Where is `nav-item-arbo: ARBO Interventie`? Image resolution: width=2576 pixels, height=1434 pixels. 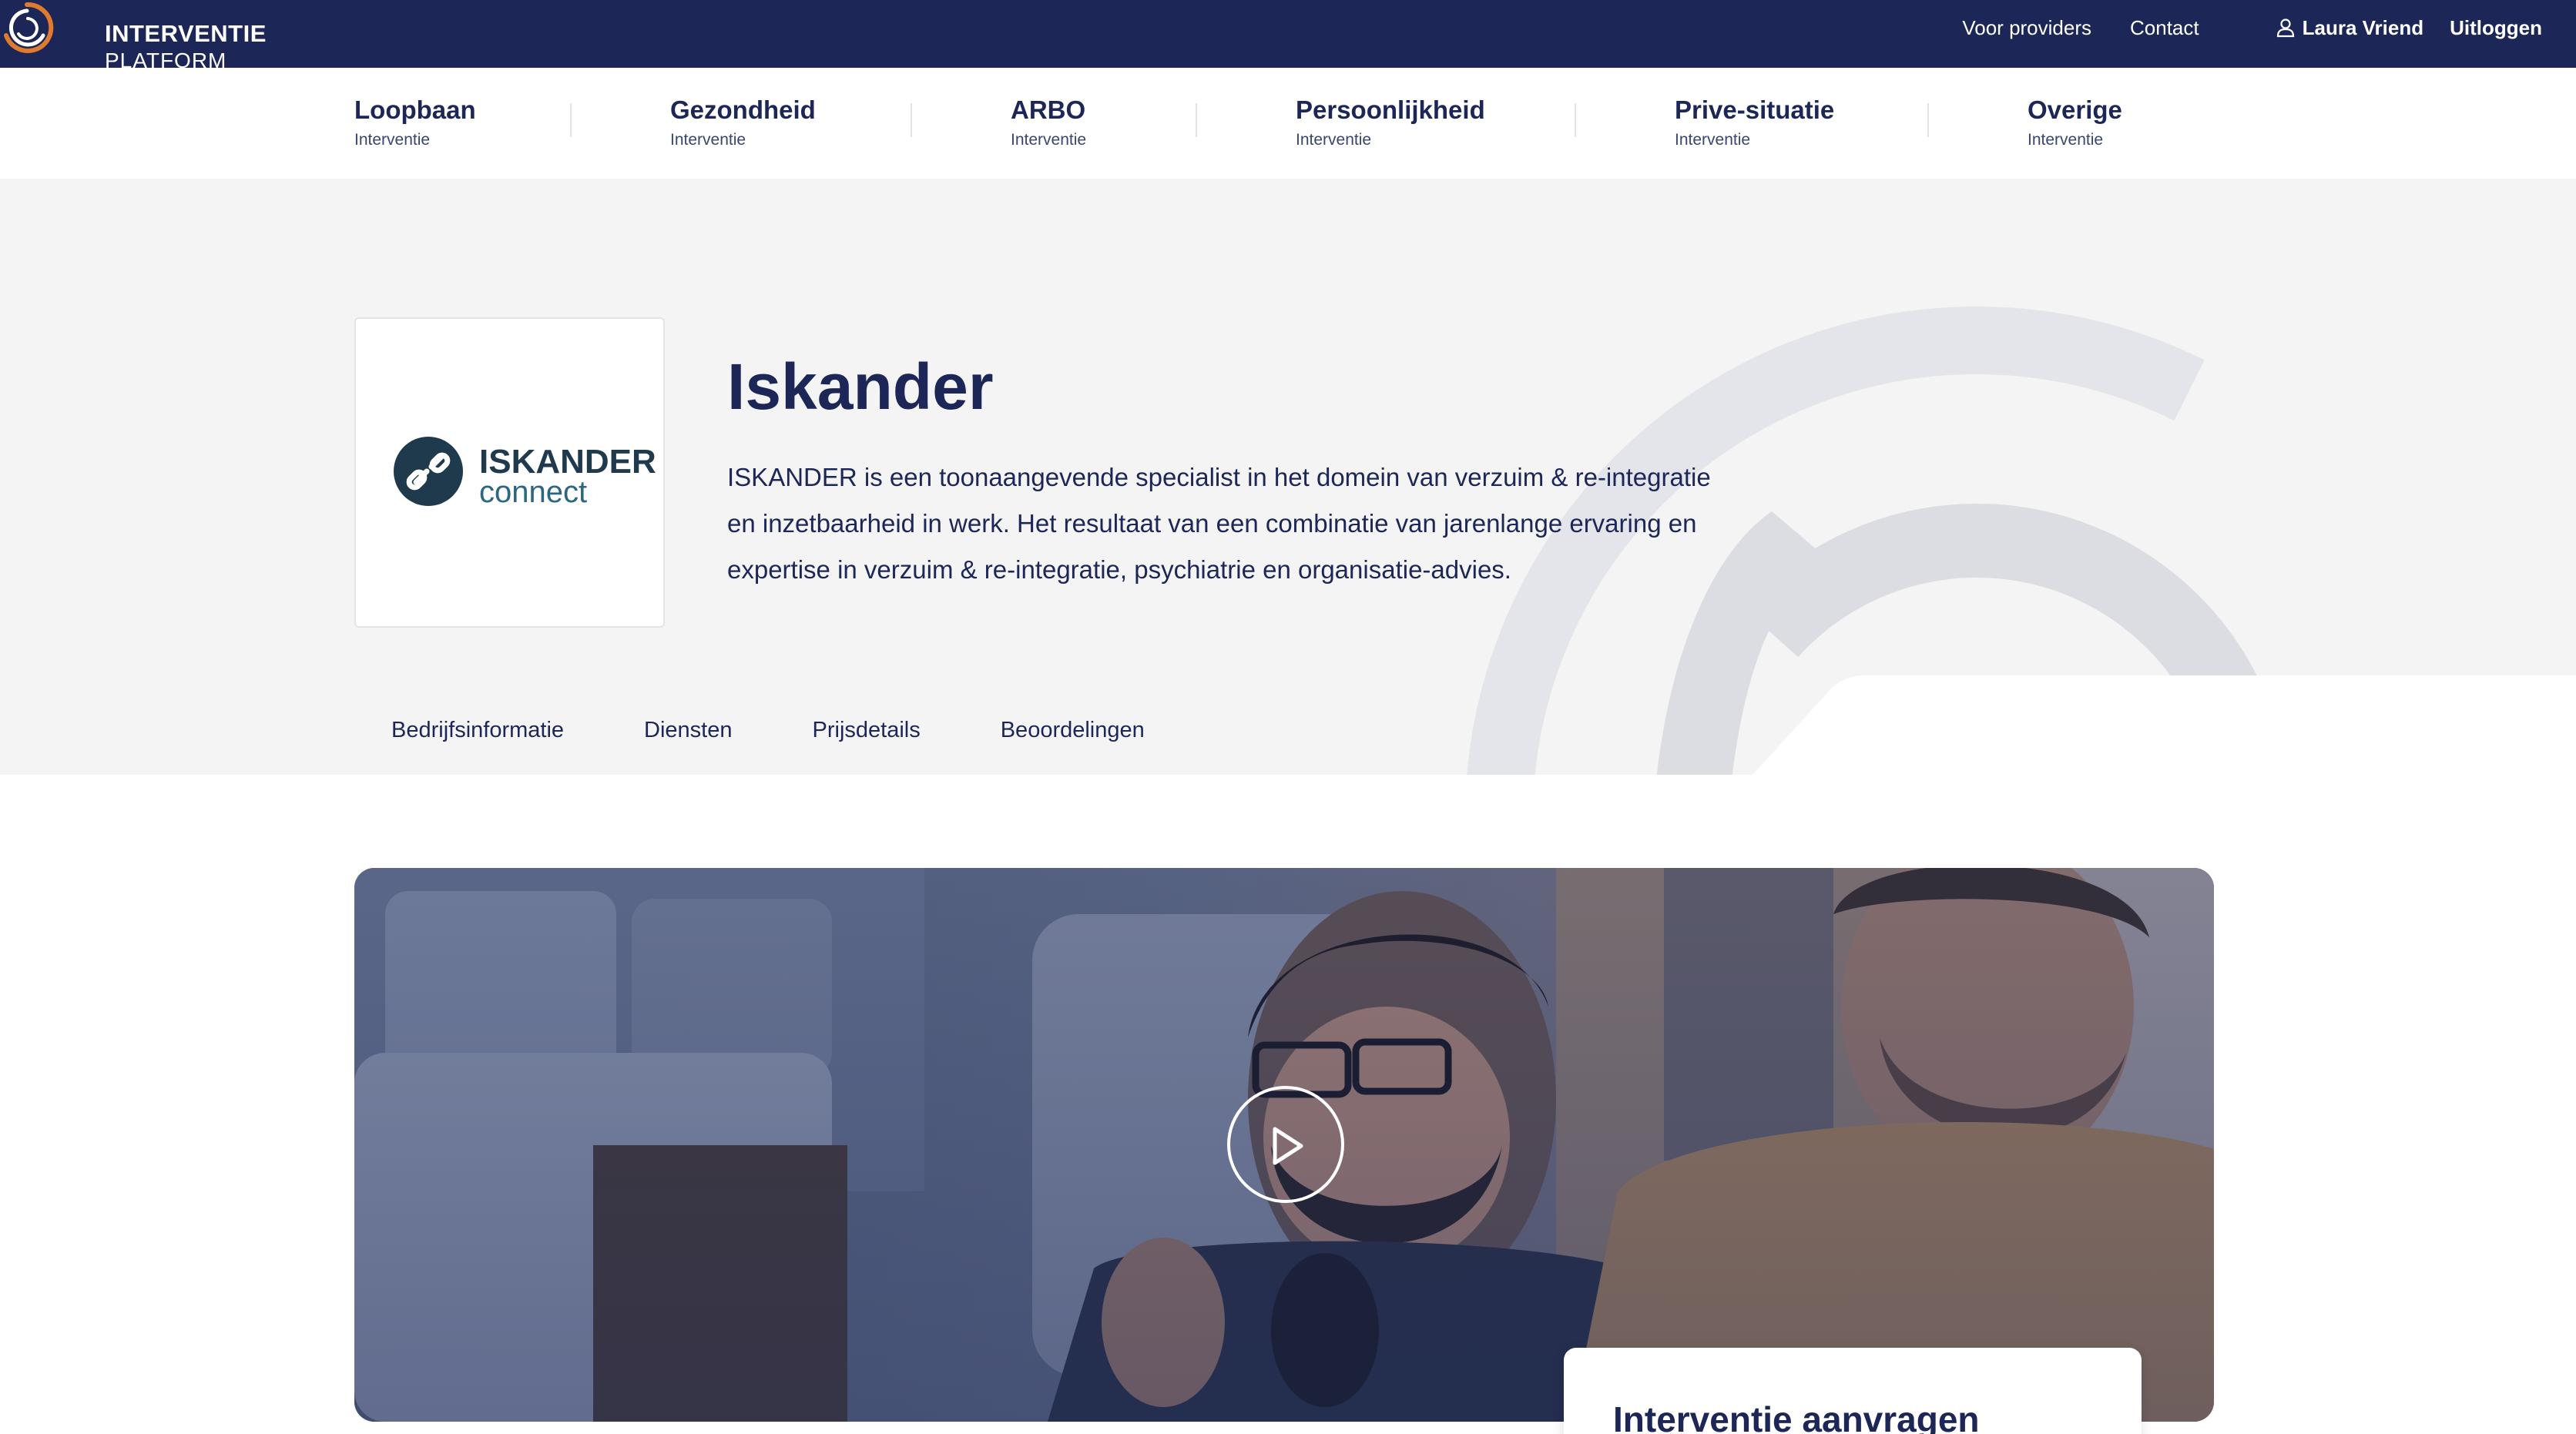 nav-item-arbo: ARBO Interventie is located at coordinates (1048, 122).